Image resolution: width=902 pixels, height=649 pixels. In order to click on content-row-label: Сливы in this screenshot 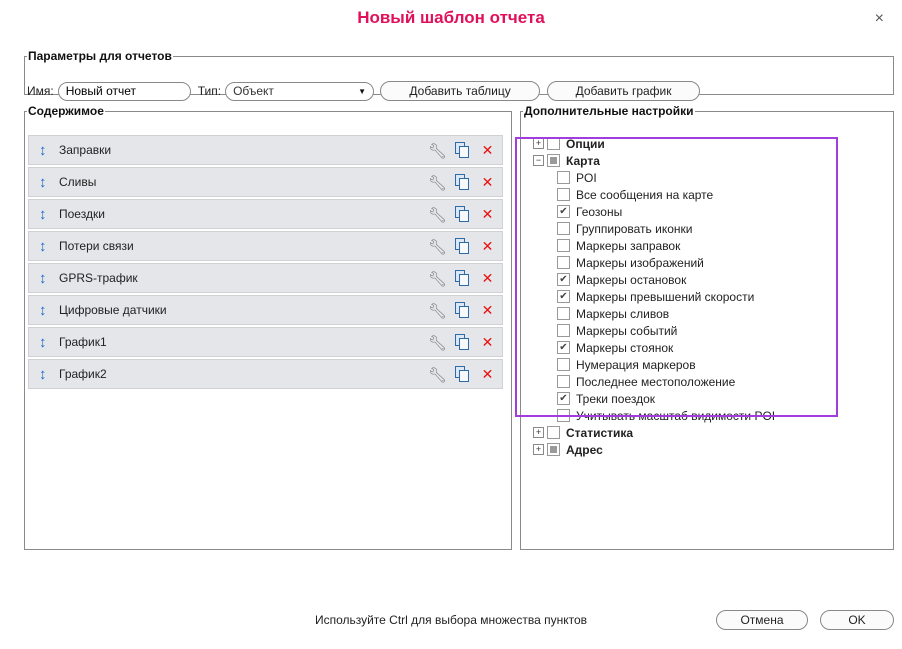, I will do `click(78, 182)`.